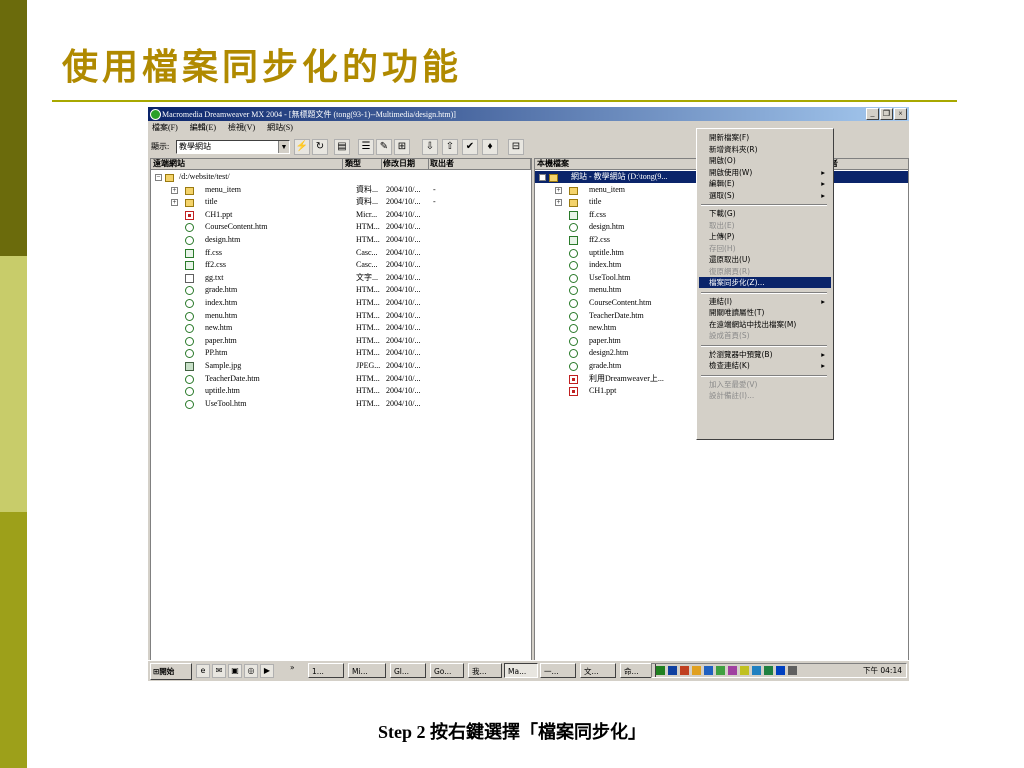 Image resolution: width=1024 pixels, height=768 pixels. What do you see at coordinates (765, 301) in the screenshot?
I see `context-menu-item: 連結(I) ▸` at bounding box center [765, 301].